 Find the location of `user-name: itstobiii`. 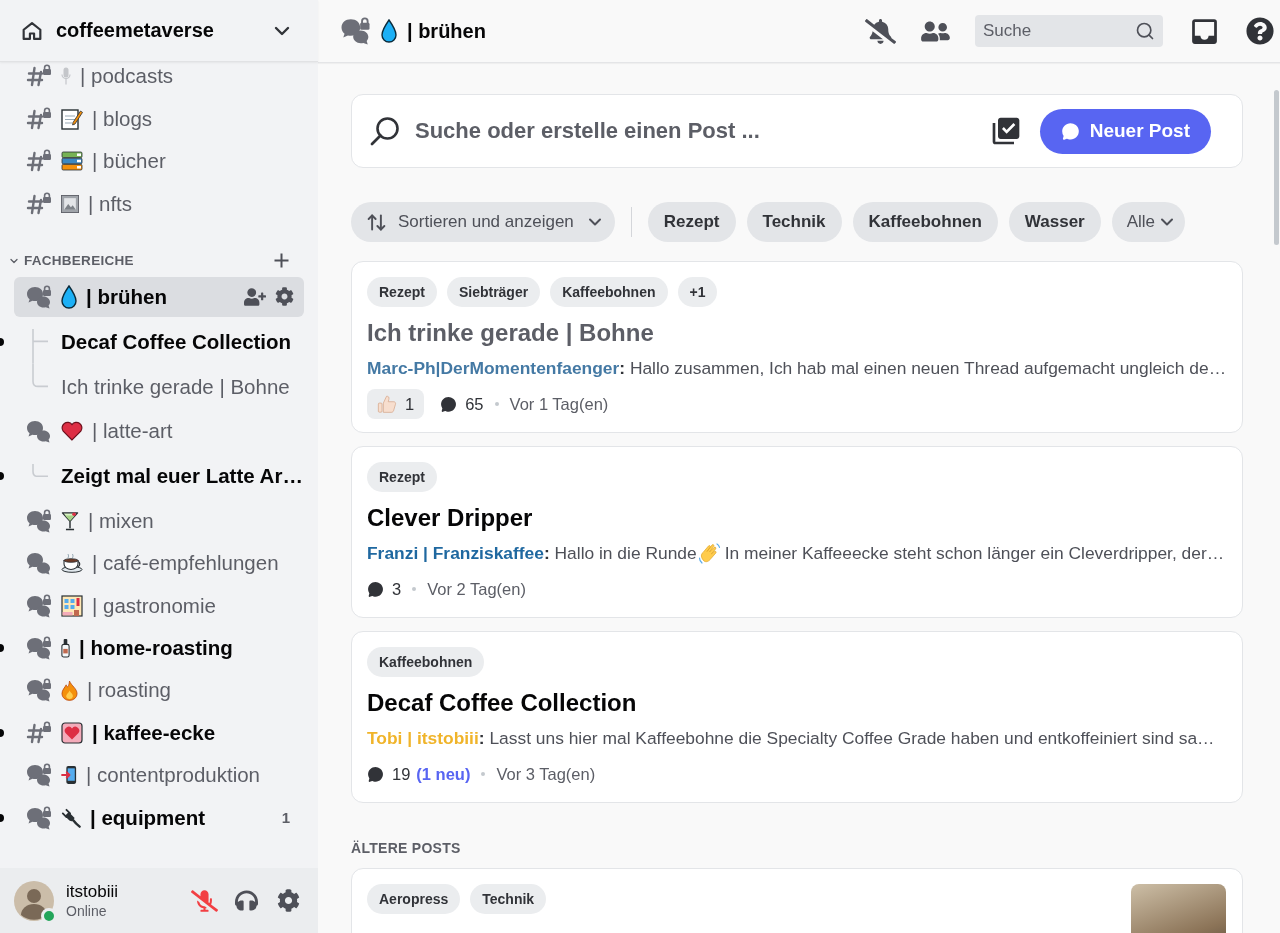

user-name: itstobiii is located at coordinates (92, 891).